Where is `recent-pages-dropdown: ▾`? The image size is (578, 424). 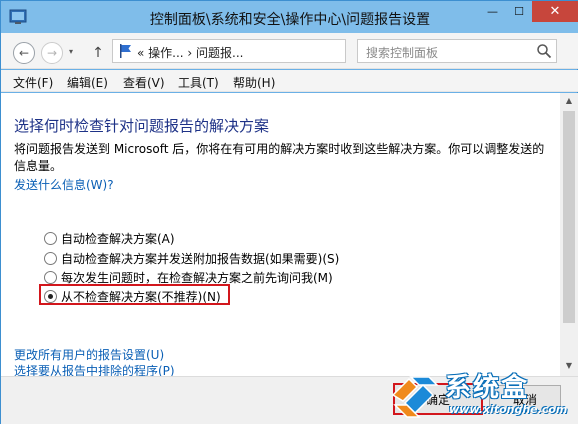 recent-pages-dropdown: ▾ is located at coordinates (71, 51).